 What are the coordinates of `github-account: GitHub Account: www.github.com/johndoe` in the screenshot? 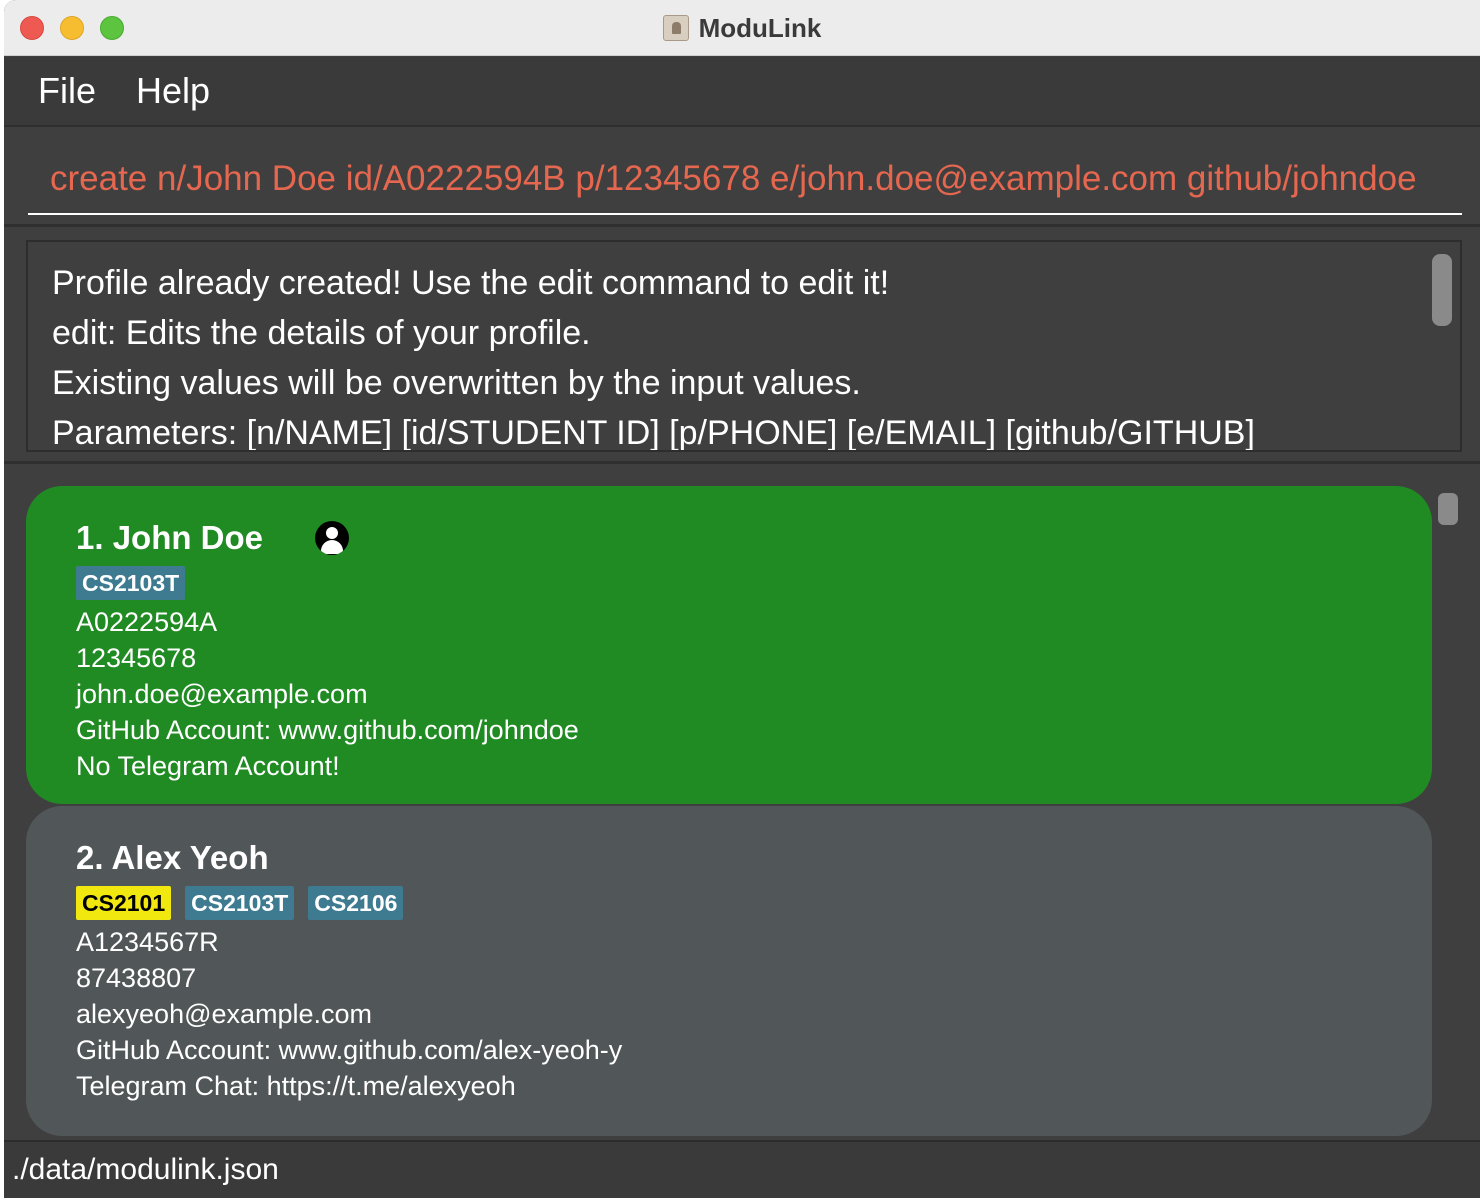 It's located at (327, 730).